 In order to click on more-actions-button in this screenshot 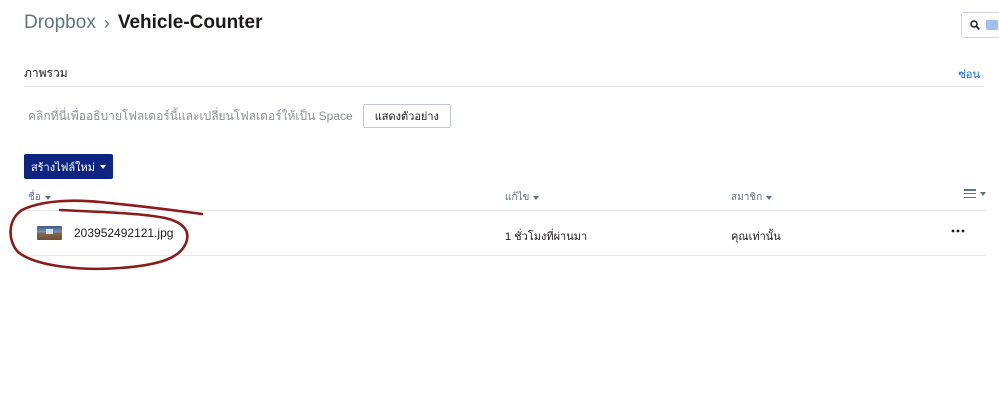, I will do `click(958, 231)`.